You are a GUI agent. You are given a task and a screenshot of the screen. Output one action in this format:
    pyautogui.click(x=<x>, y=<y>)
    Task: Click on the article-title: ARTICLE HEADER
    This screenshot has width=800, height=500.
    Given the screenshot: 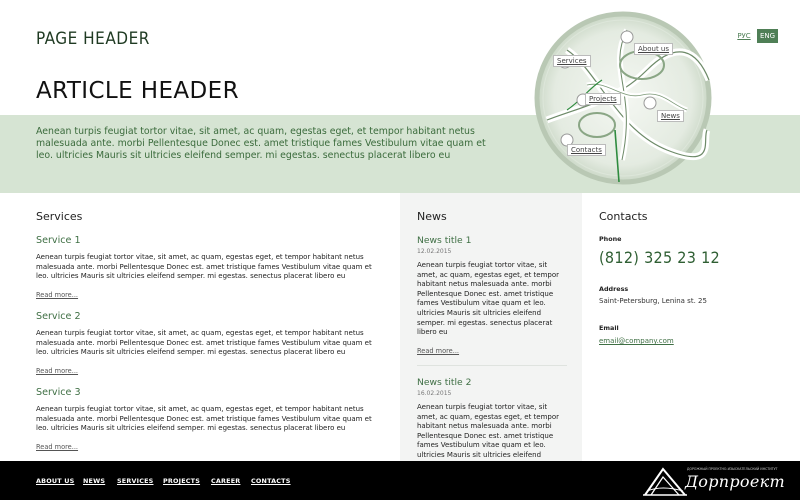 What is the action you would take?
    pyautogui.click(x=137, y=91)
    